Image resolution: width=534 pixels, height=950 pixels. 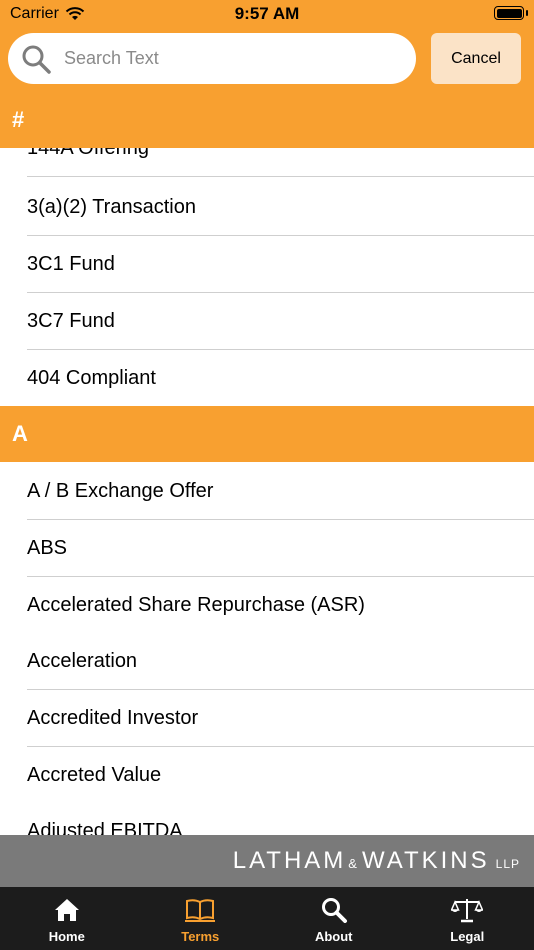 I want to click on list-item: Accredited Investor, so click(x=267, y=718).